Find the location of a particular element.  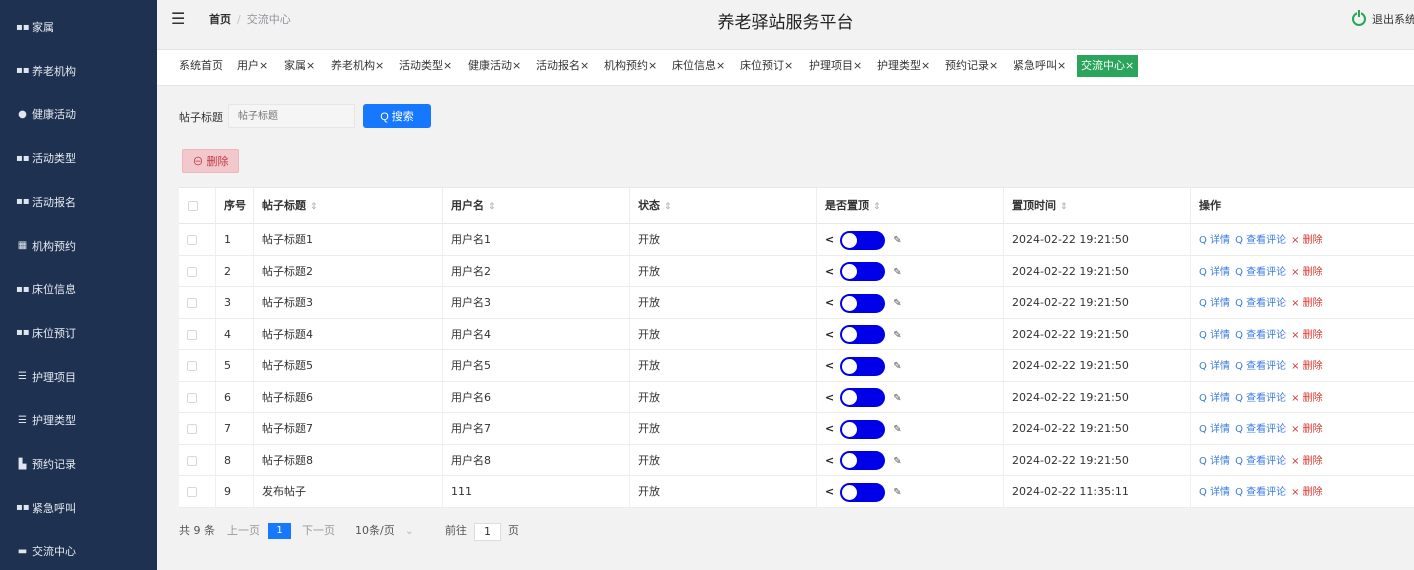

tab-tag: 健康活动× is located at coordinates (494, 66).